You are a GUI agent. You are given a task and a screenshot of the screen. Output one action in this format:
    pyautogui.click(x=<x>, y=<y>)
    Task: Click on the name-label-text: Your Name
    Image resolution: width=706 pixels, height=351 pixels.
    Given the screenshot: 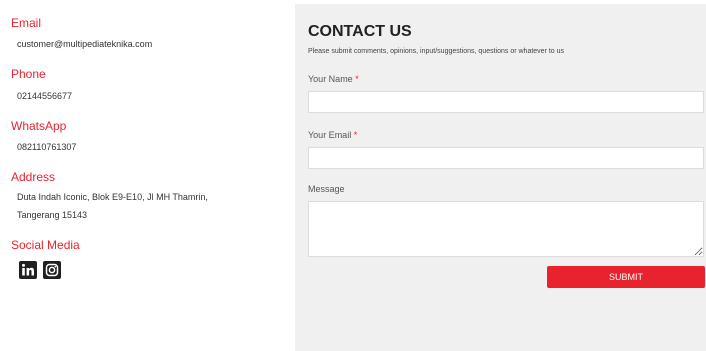 What is the action you would take?
    pyautogui.click(x=330, y=79)
    